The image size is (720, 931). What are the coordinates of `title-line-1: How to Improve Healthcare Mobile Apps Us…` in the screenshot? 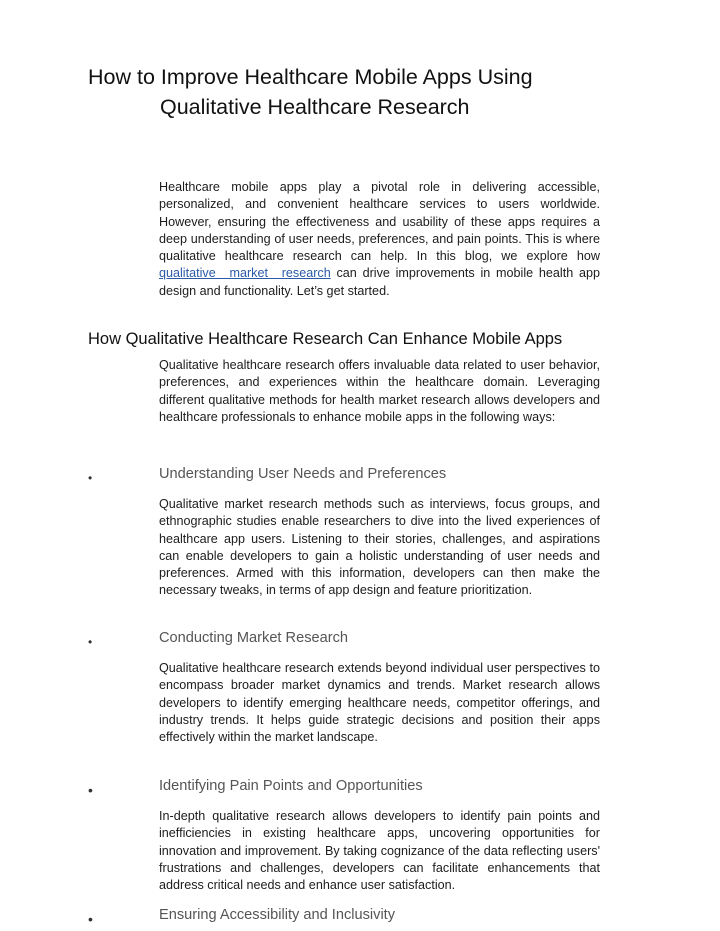 It's located at (310, 77).